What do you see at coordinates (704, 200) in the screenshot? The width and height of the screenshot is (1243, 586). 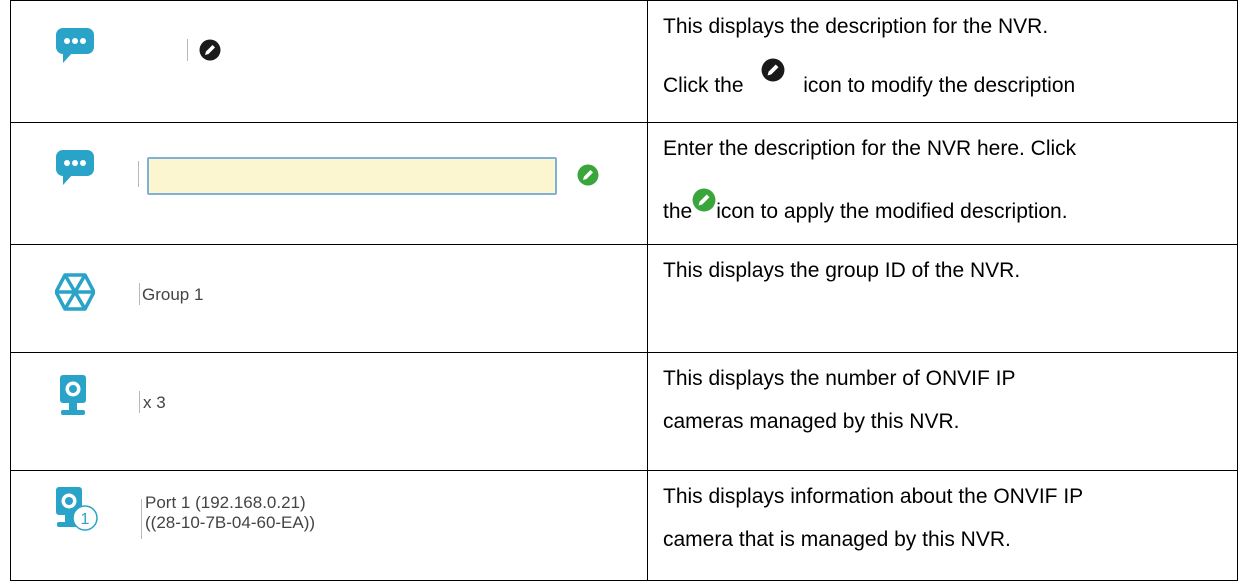 I see `pencil-green-icon` at bounding box center [704, 200].